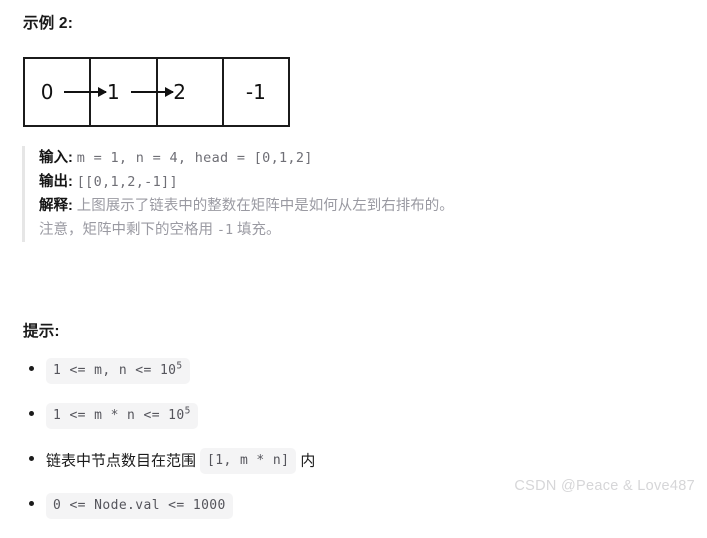 The height and width of the screenshot is (538, 707). I want to click on explanation-text: 上图展示了链表中的整数在矩阵中是如何从左到右排布的。, so click(265, 206).